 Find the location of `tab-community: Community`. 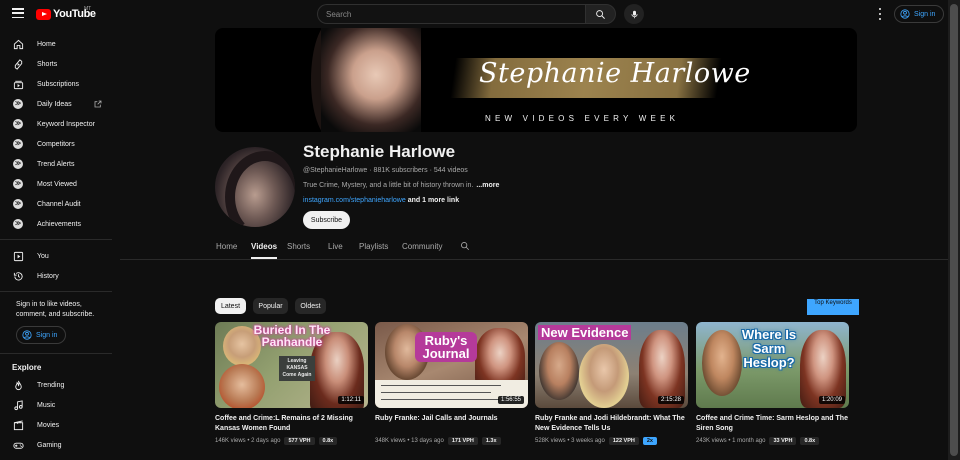

tab-community: Community is located at coordinates (422, 248).